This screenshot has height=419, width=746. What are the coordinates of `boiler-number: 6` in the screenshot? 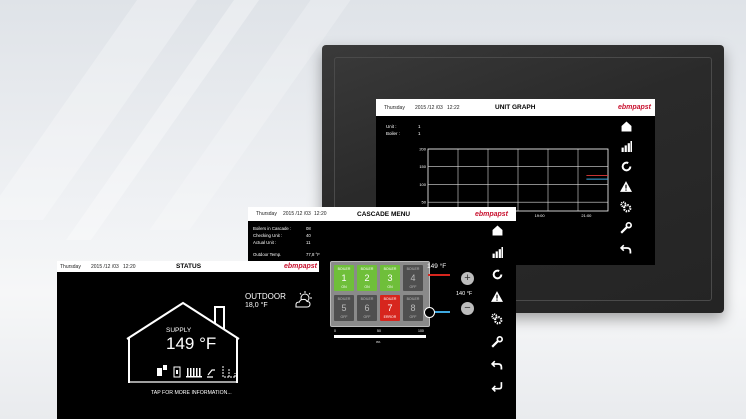 It's located at (367, 307).